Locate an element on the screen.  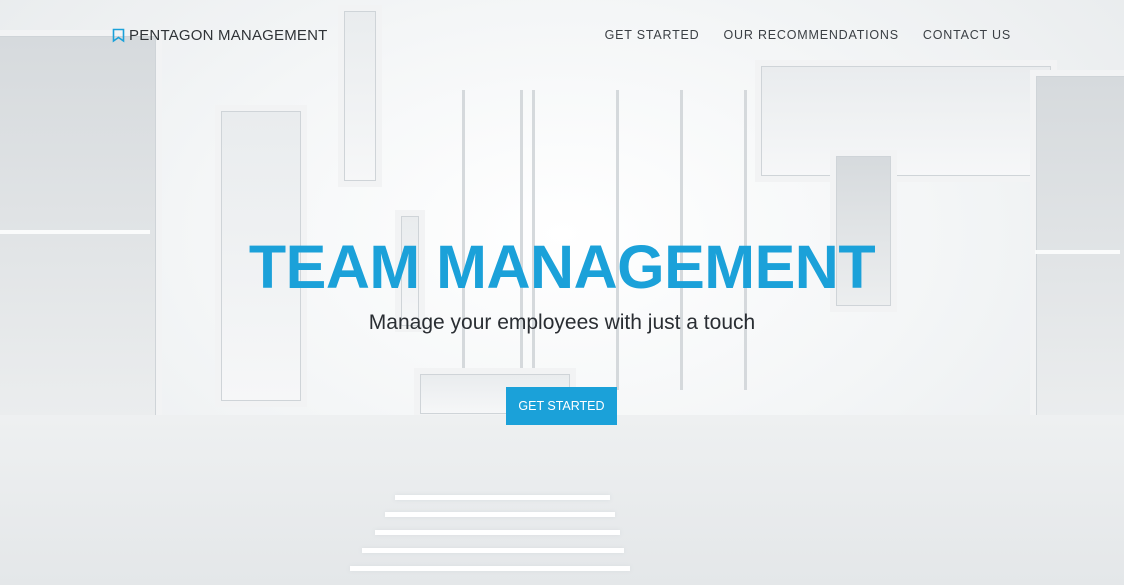
hero-subtitle: Manage your employees with just a touch is located at coordinates (562, 322).